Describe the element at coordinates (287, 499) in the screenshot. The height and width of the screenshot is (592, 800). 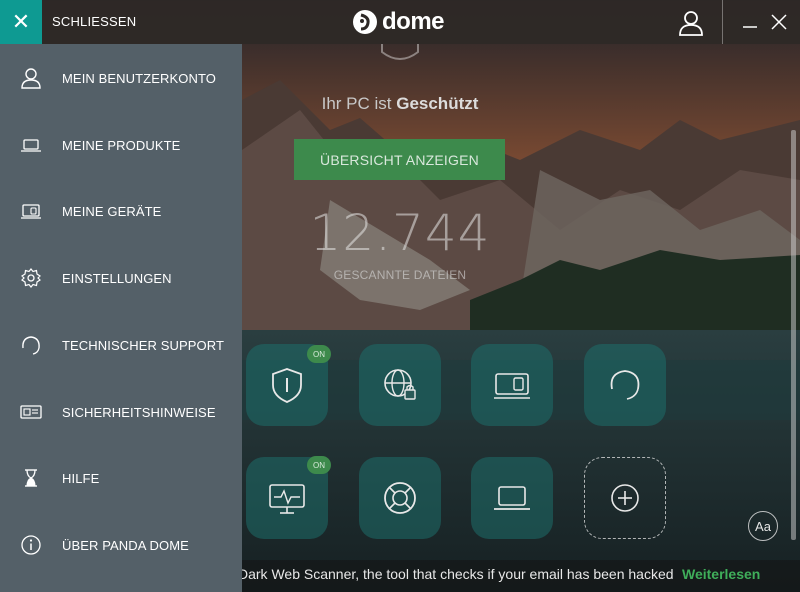
I see `monitor-pulse-icon` at that location.